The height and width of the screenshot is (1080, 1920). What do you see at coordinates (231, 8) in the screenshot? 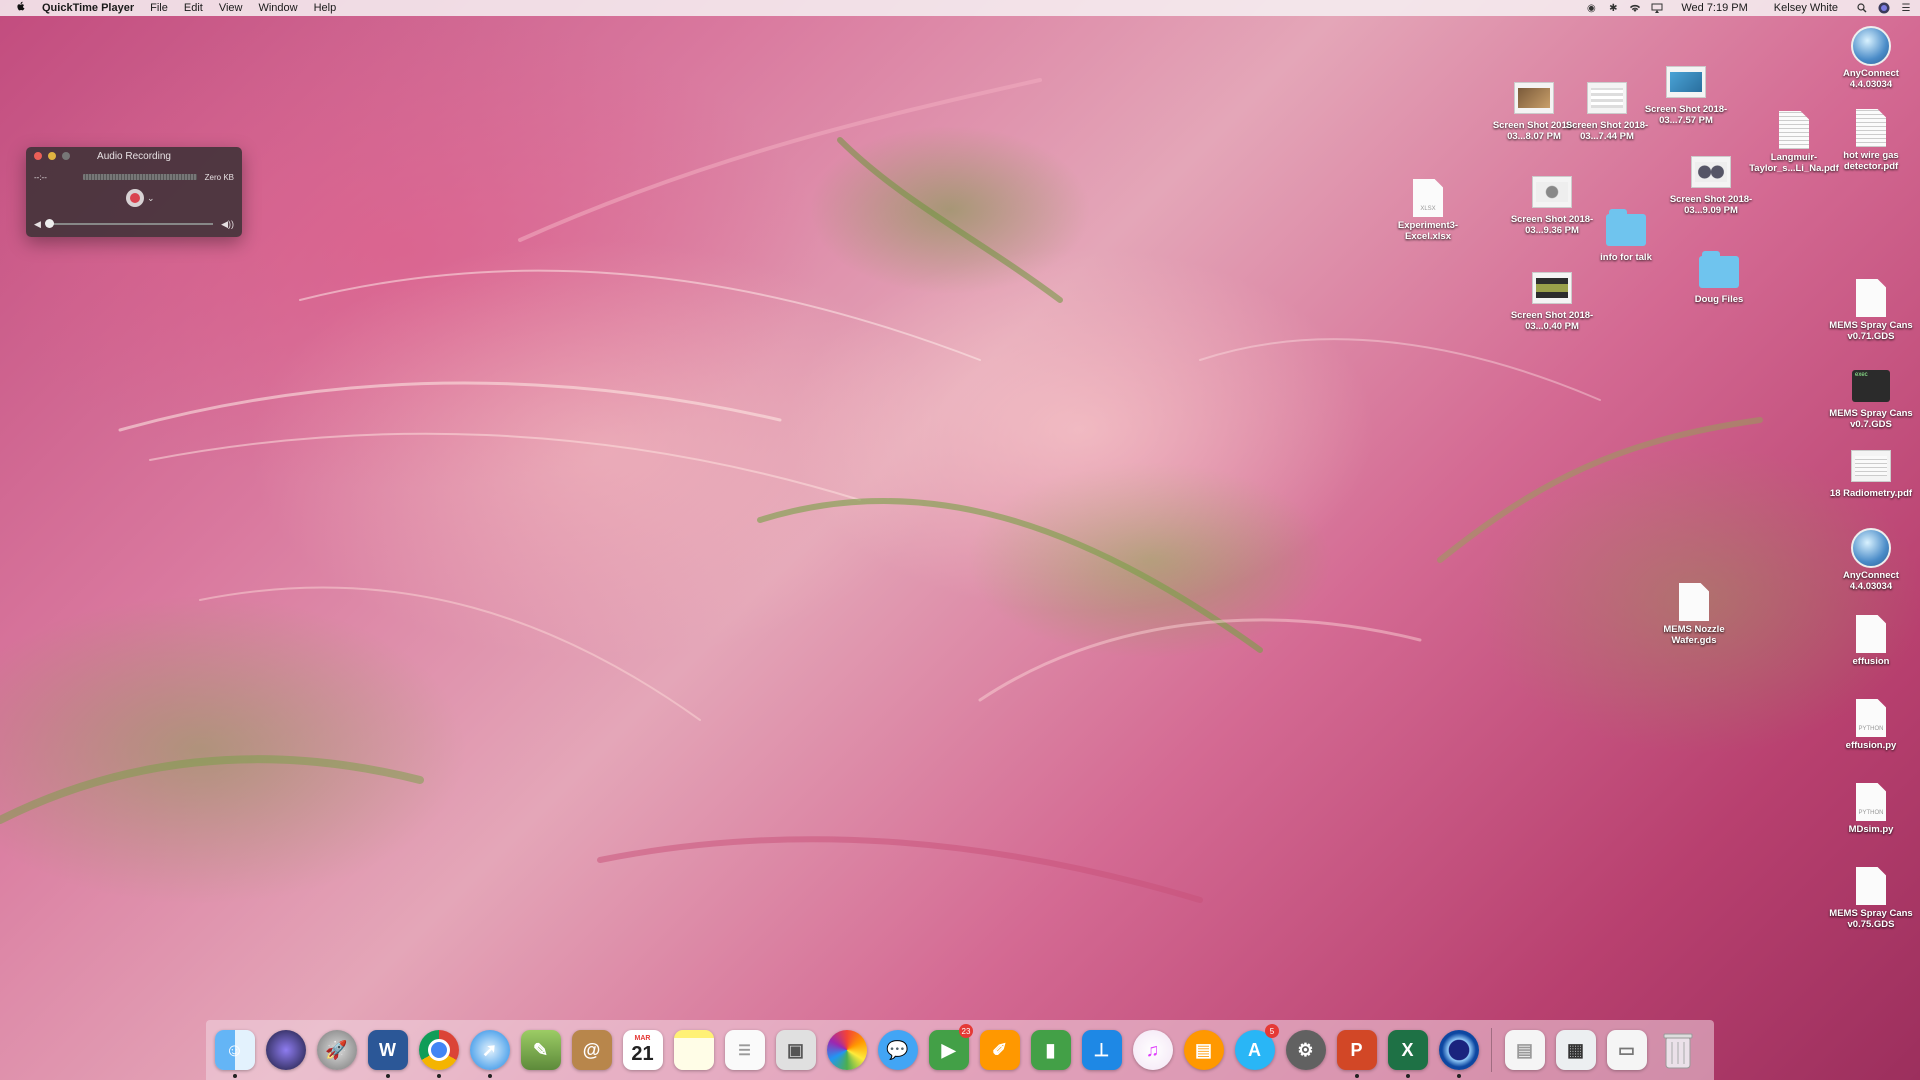
I see `view-menu: View` at bounding box center [231, 8].